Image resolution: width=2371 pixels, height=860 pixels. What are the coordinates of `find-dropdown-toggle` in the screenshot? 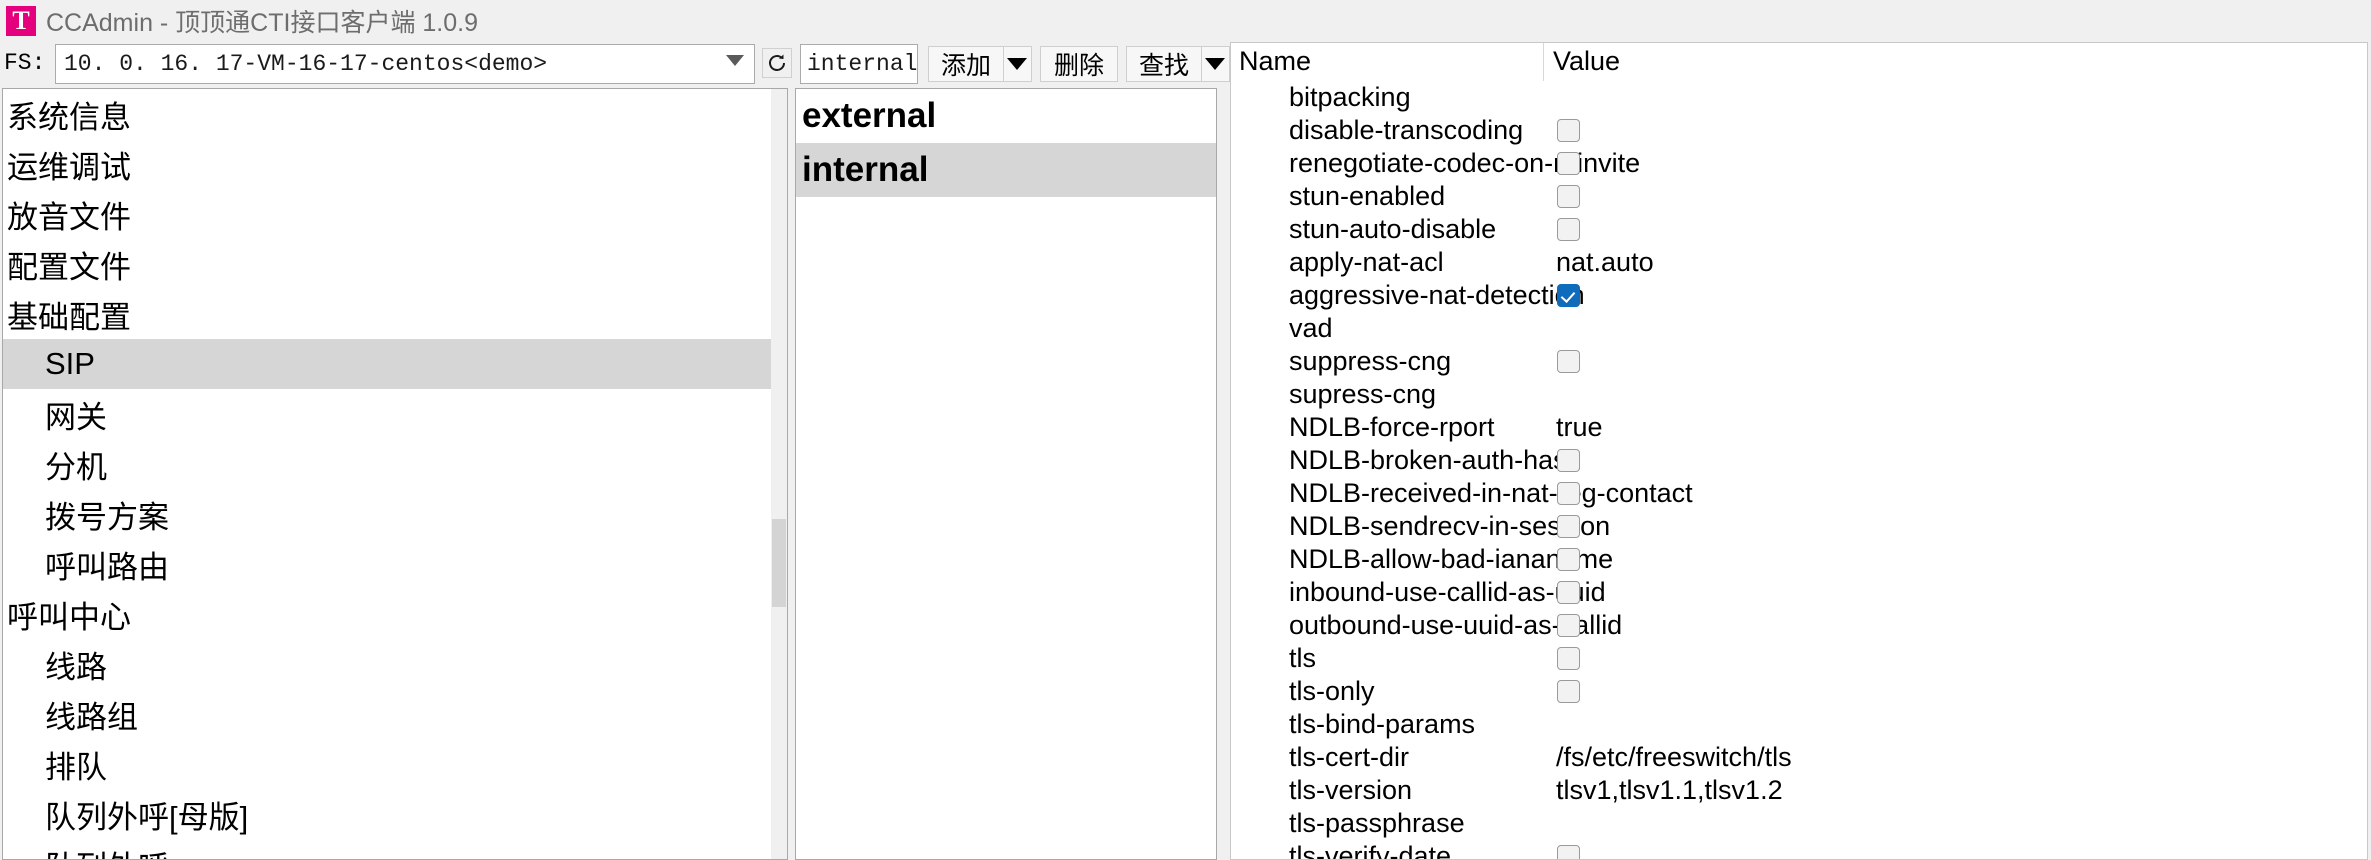 It's located at (1215, 64).